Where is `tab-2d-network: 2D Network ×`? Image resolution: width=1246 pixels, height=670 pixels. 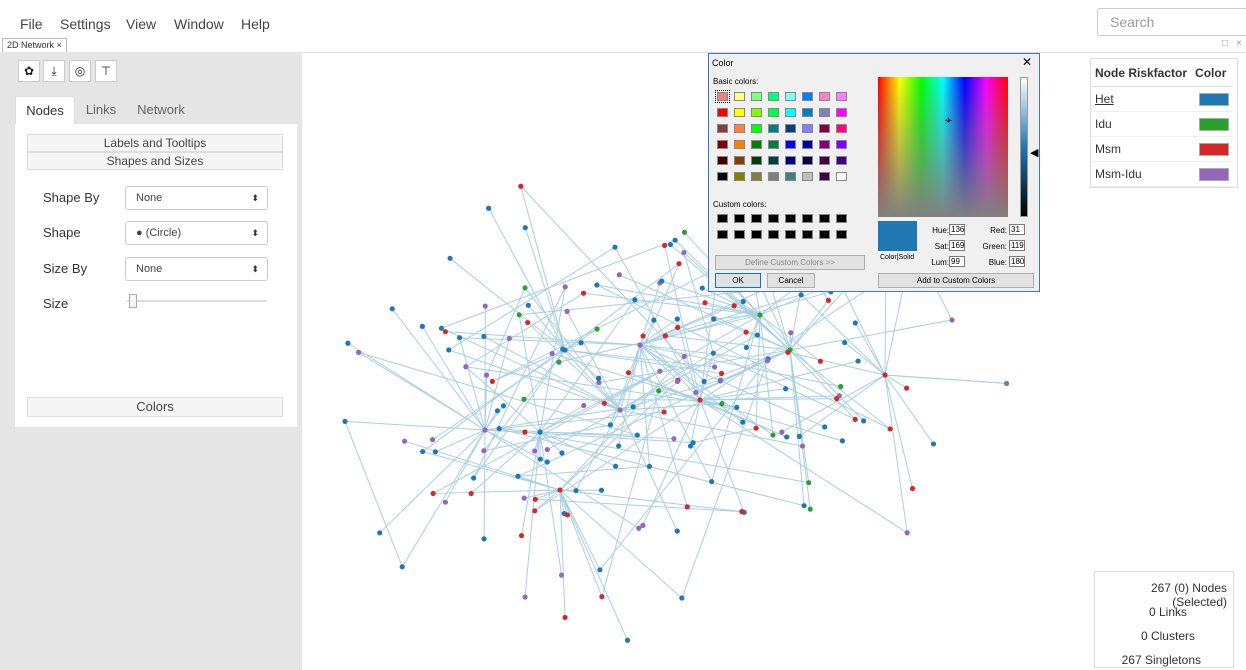 tab-2d-network: 2D Network × is located at coordinates (34, 45).